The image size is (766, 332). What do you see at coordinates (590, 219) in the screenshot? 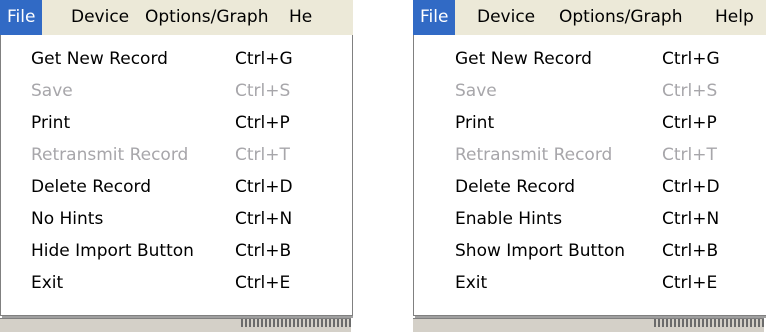
I see `menu-item-hints: Enable Hints Ctrl+N` at bounding box center [590, 219].